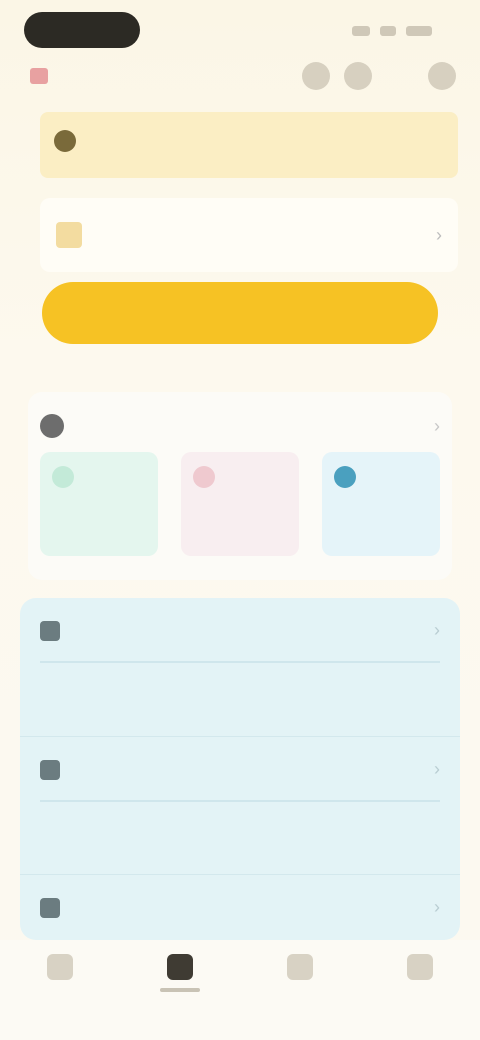 This screenshot has width=480, height=1040. I want to click on info-icon, so click(65, 141).